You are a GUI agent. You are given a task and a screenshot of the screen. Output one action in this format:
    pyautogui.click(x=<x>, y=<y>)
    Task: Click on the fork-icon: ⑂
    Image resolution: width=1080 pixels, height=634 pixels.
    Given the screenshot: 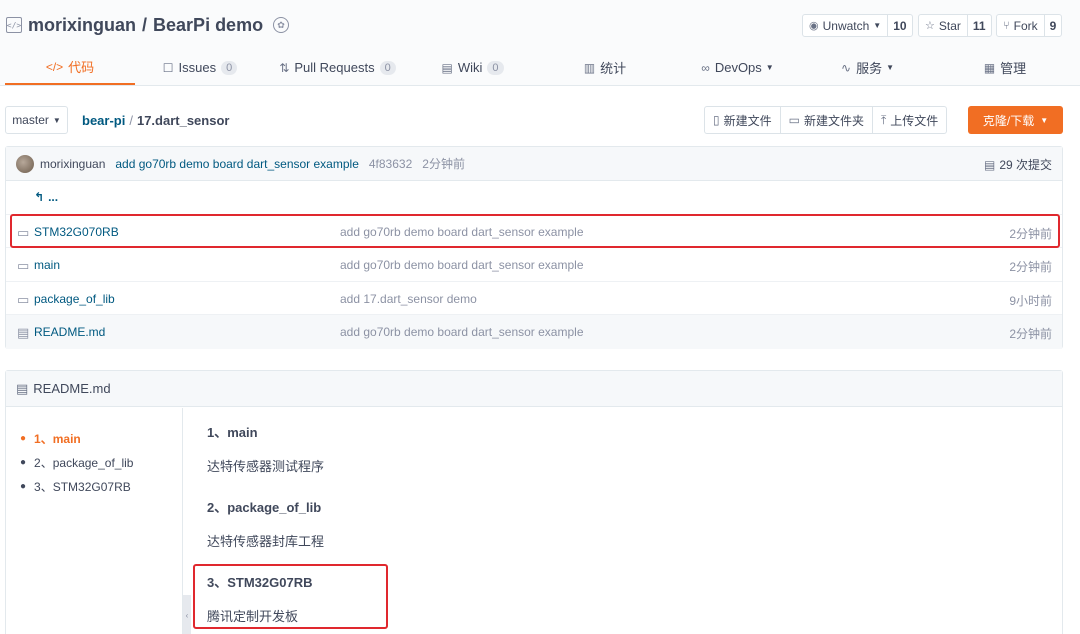 What is the action you would take?
    pyautogui.click(x=1006, y=25)
    